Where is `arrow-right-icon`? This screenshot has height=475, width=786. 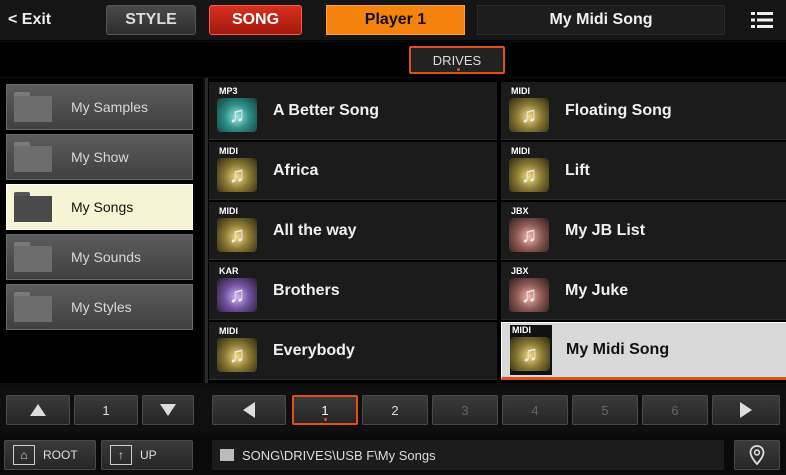
arrow-right-icon is located at coordinates (746, 410).